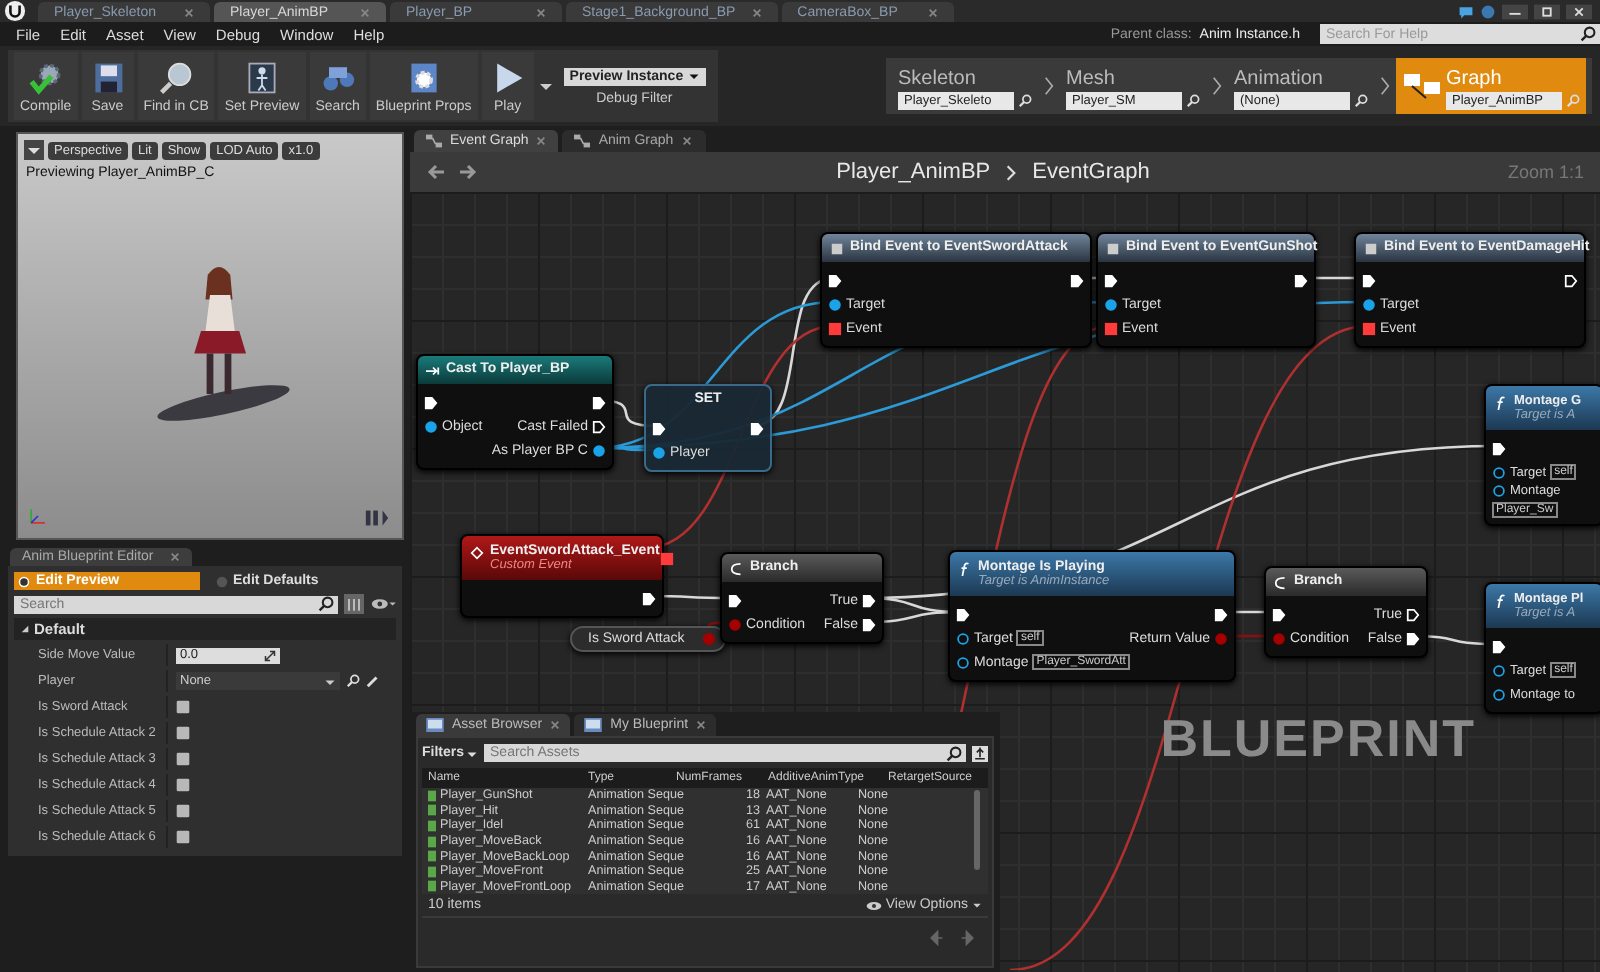  What do you see at coordinates (1091, 172) in the screenshot?
I see `breadcrumb-item: EventGraph` at bounding box center [1091, 172].